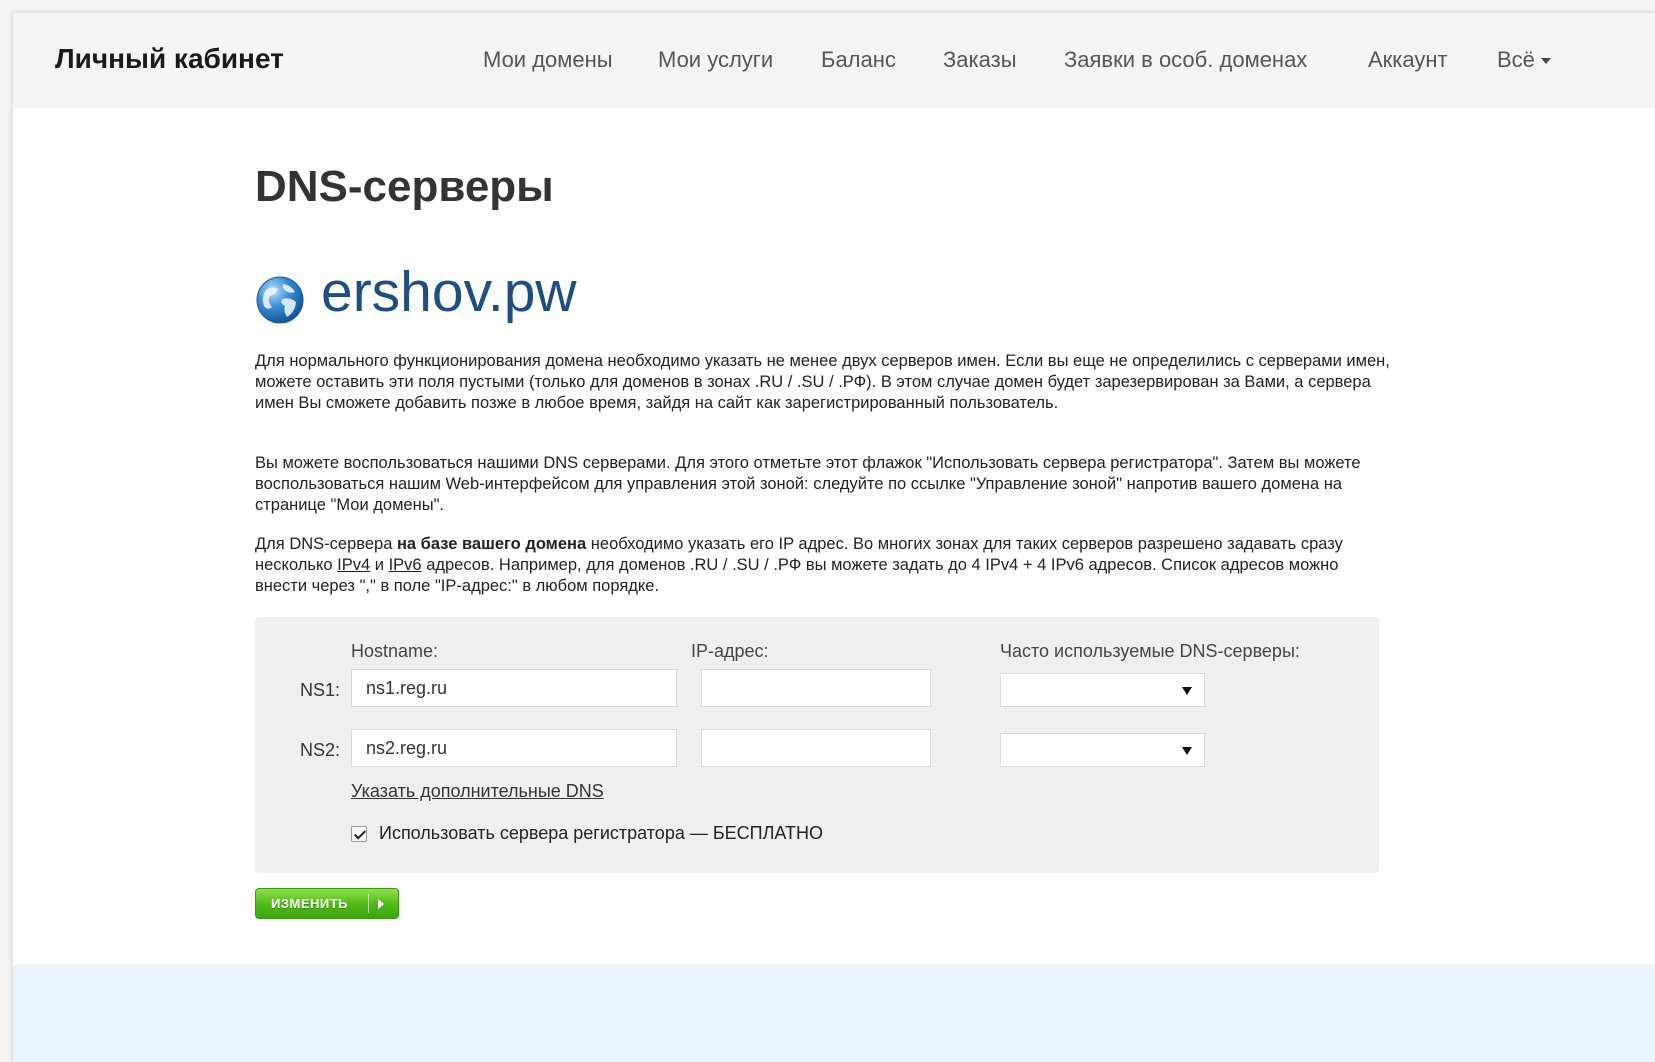 This screenshot has width=1655, height=1062. What do you see at coordinates (379, 565) in the screenshot?
I see `p3-and: и` at bounding box center [379, 565].